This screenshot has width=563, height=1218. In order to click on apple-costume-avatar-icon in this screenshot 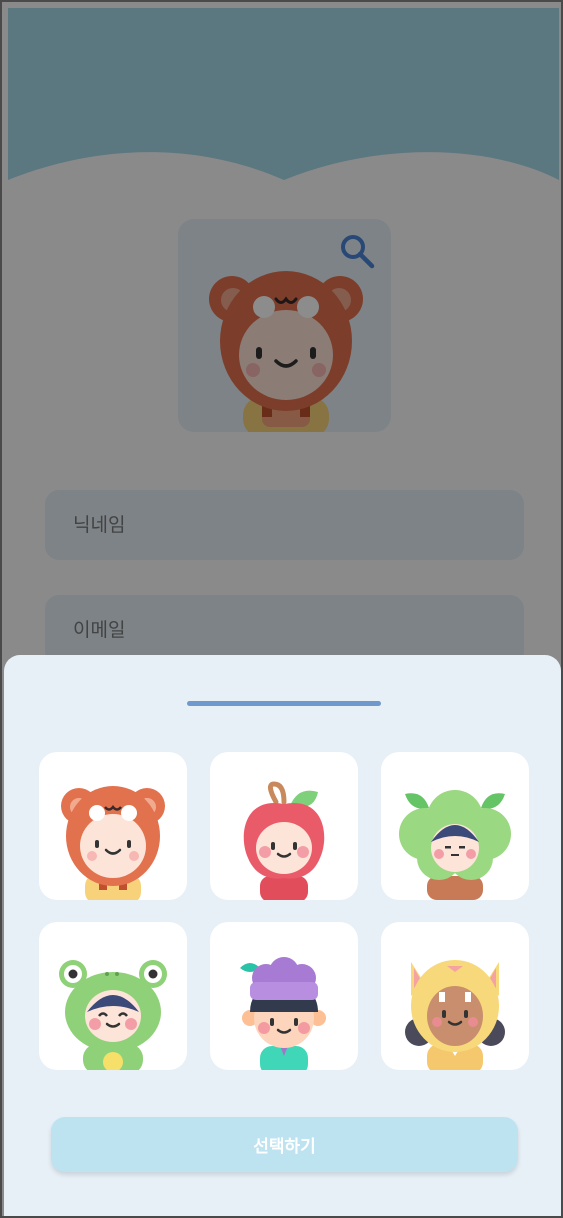, I will do `click(284, 840)`.